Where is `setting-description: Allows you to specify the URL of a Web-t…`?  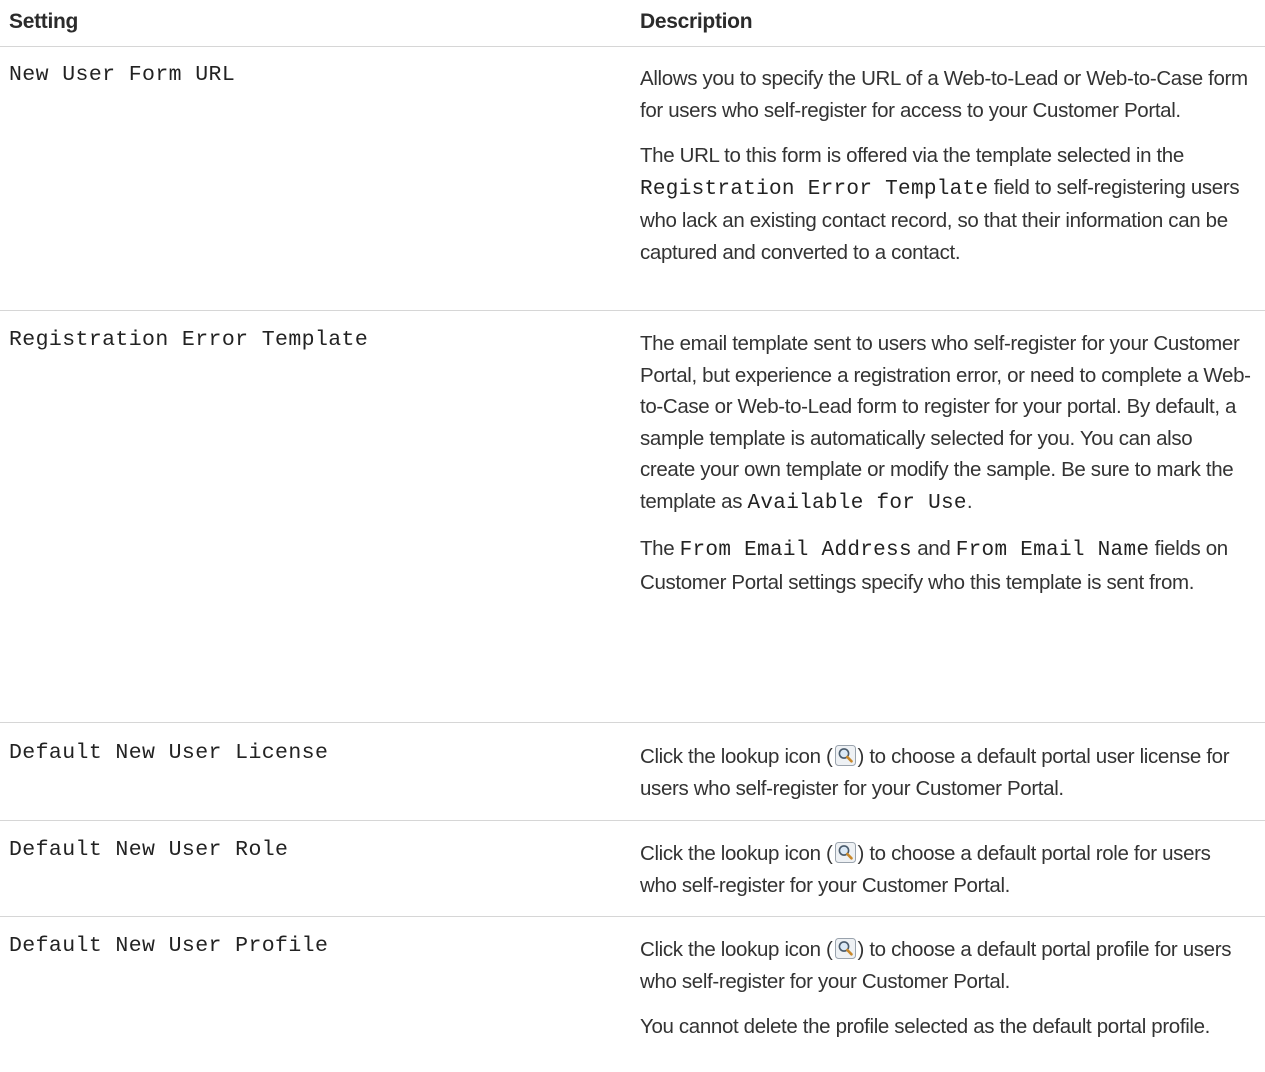
setting-description: Allows you to specify the URL of a Web-t… is located at coordinates (946, 178).